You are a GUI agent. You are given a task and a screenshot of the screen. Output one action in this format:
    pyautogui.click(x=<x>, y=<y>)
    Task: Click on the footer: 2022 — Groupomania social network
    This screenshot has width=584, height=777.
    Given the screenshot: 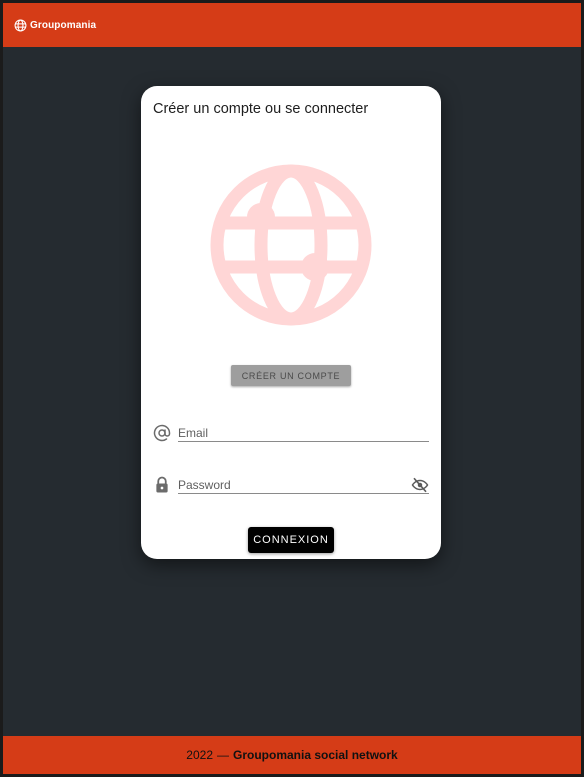 What is the action you would take?
    pyautogui.click(x=292, y=755)
    